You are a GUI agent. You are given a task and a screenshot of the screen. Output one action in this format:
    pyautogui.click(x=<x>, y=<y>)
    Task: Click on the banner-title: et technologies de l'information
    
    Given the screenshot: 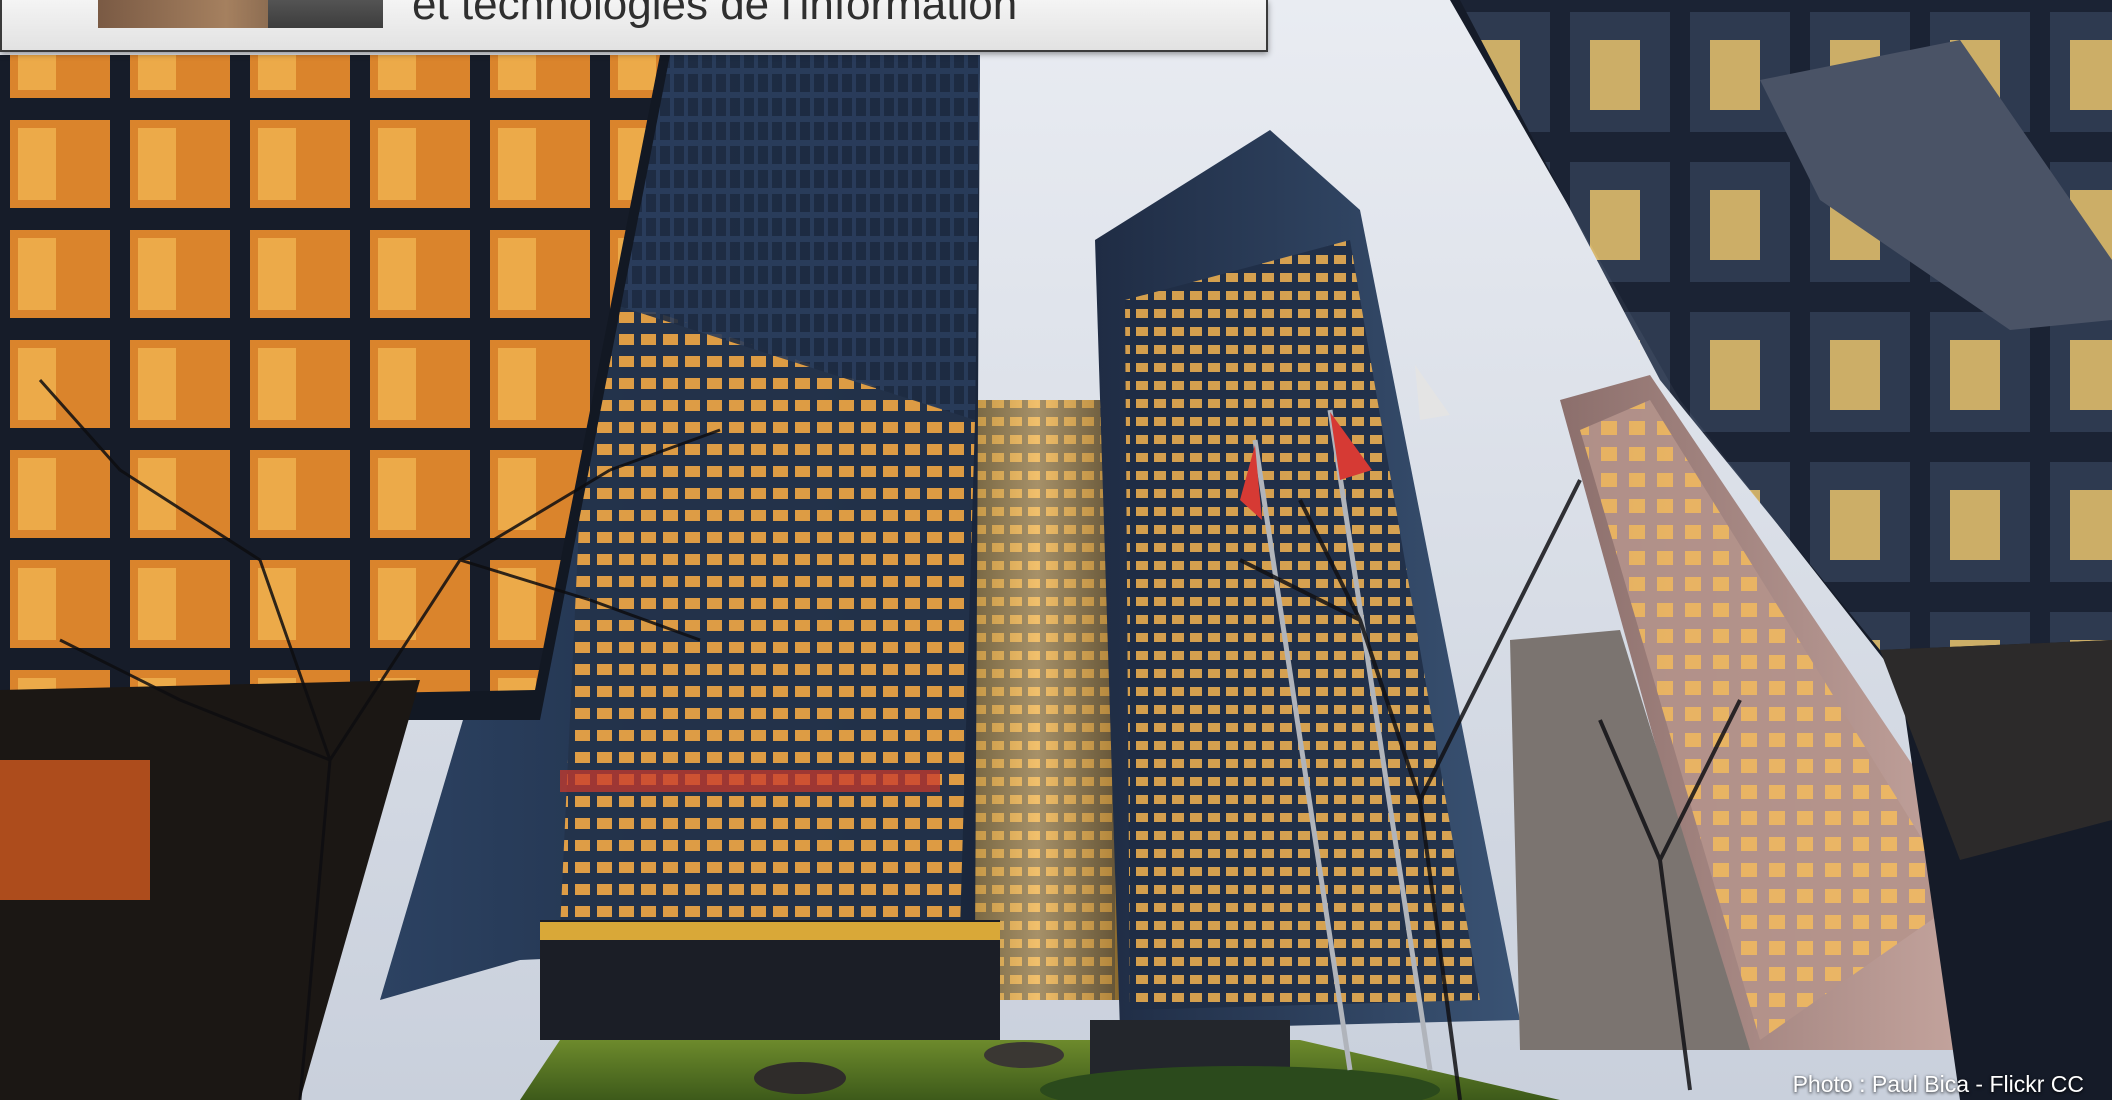 What is the action you would take?
    pyautogui.click(x=715, y=14)
    